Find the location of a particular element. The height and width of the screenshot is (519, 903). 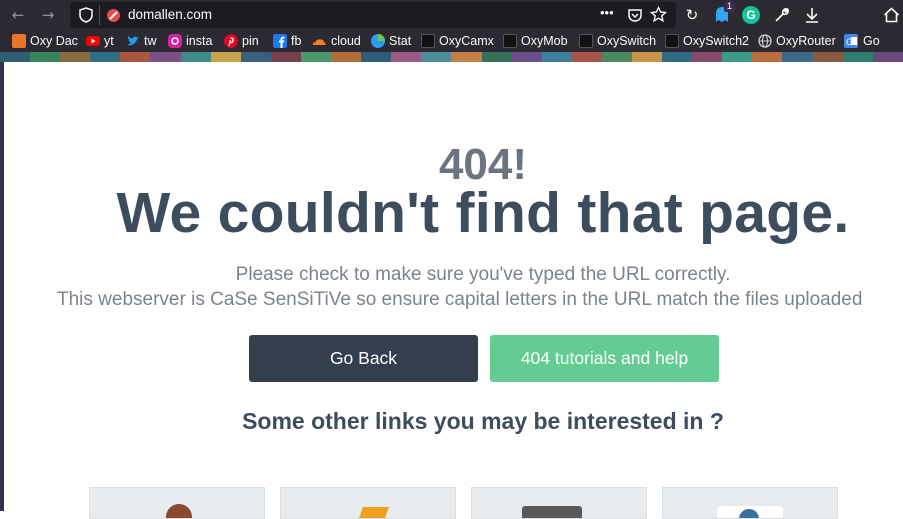

bookmark-label: Go is located at coordinates (871, 41).